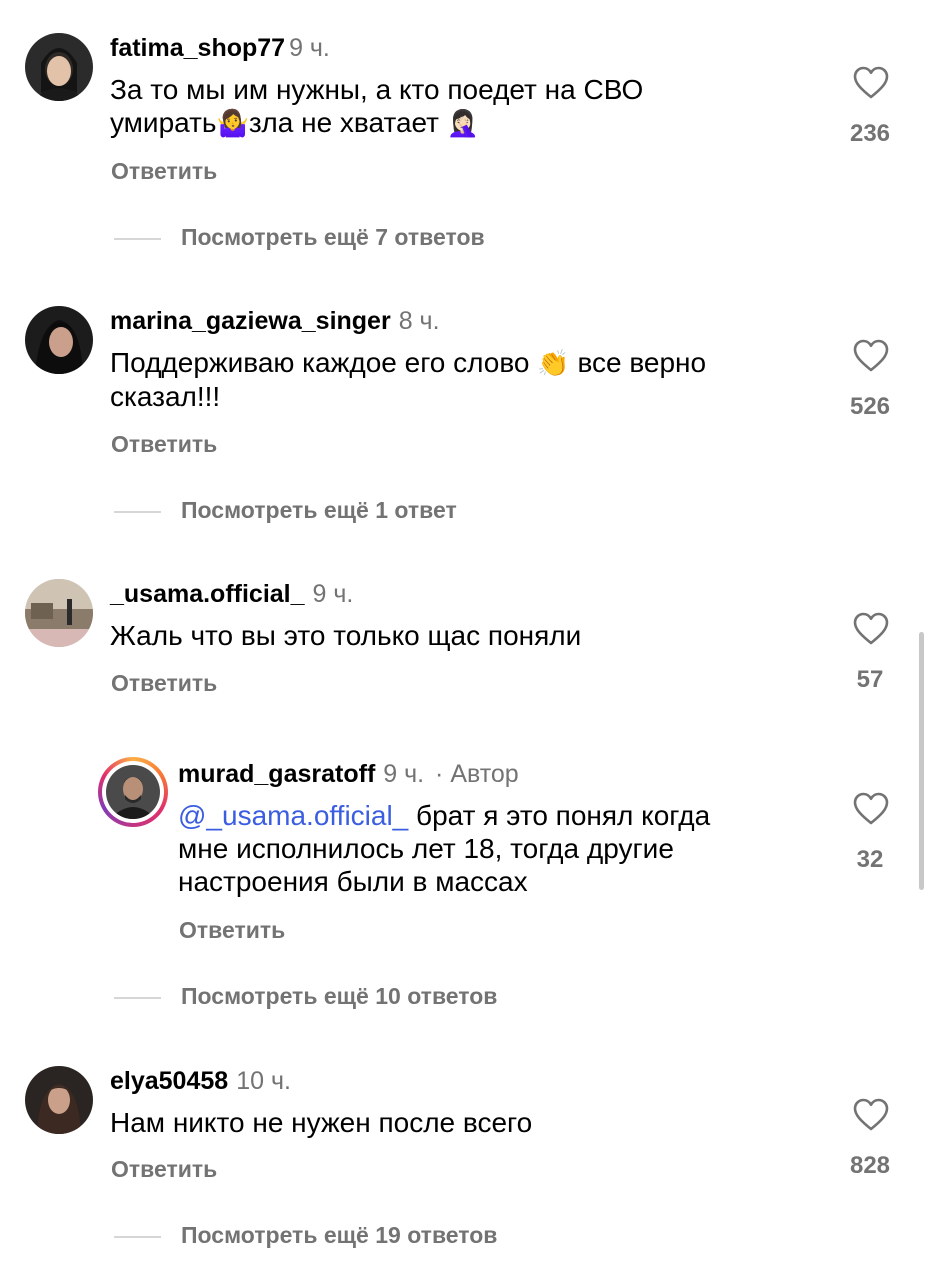 The width and height of the screenshot is (930, 1280). I want to click on story-ring, so click(133, 792).